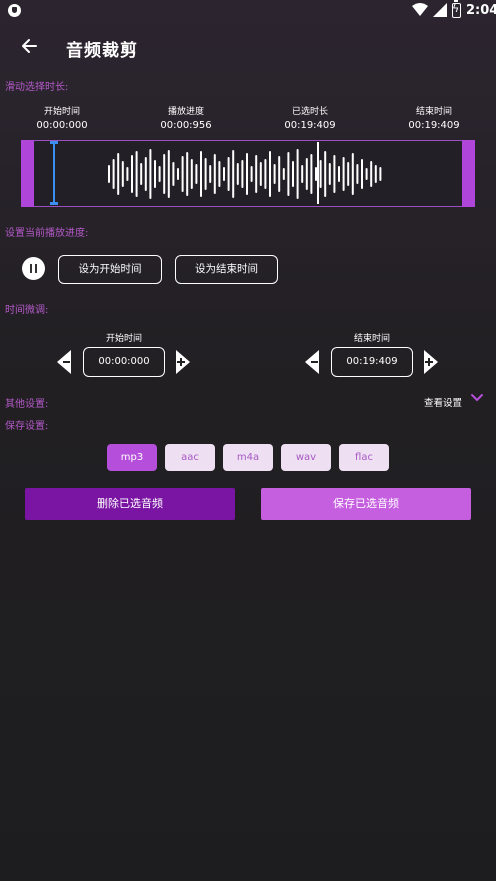 Image resolution: width=496 pixels, height=881 pixels. What do you see at coordinates (27, 404) in the screenshot?
I see `other-settings-label: 其他设置:` at bounding box center [27, 404].